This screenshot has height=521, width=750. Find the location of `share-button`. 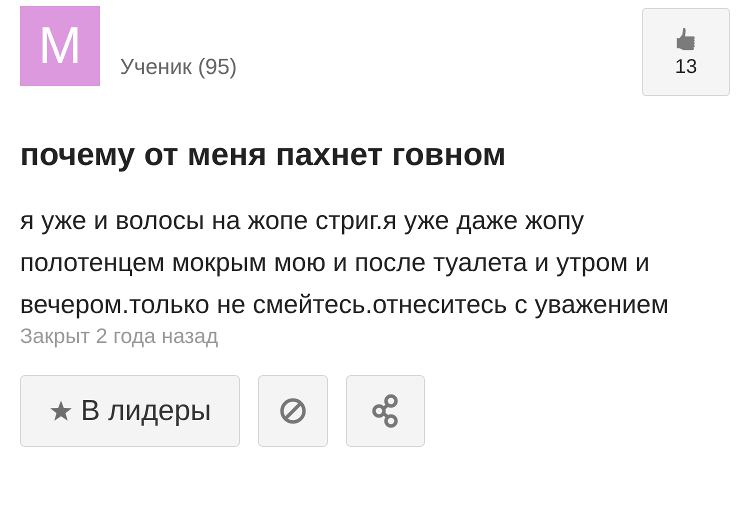

share-button is located at coordinates (385, 411).